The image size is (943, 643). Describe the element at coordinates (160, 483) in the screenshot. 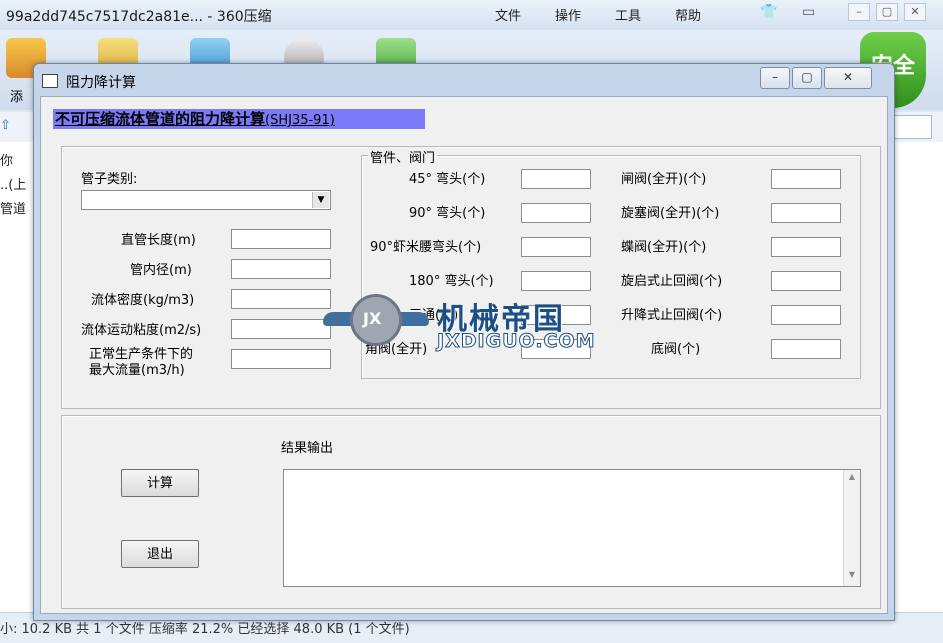

I see `calculate-button: 计算` at that location.